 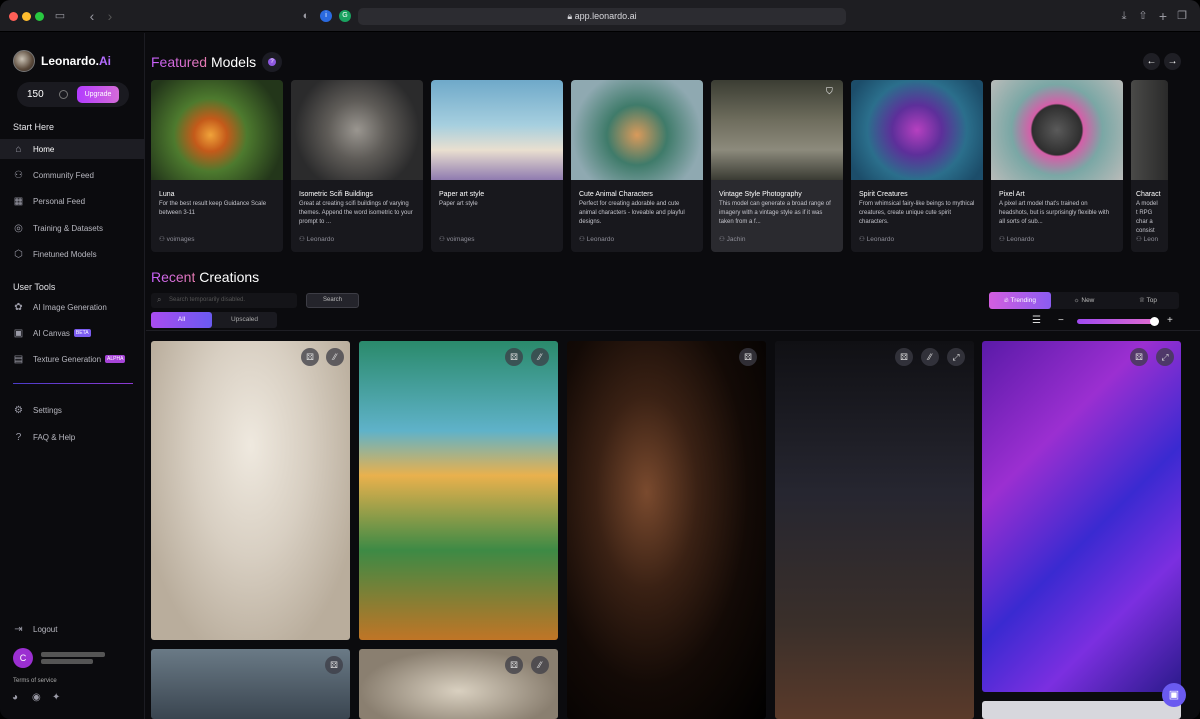 I want to click on back-icon: ‹, so click(x=92, y=16).